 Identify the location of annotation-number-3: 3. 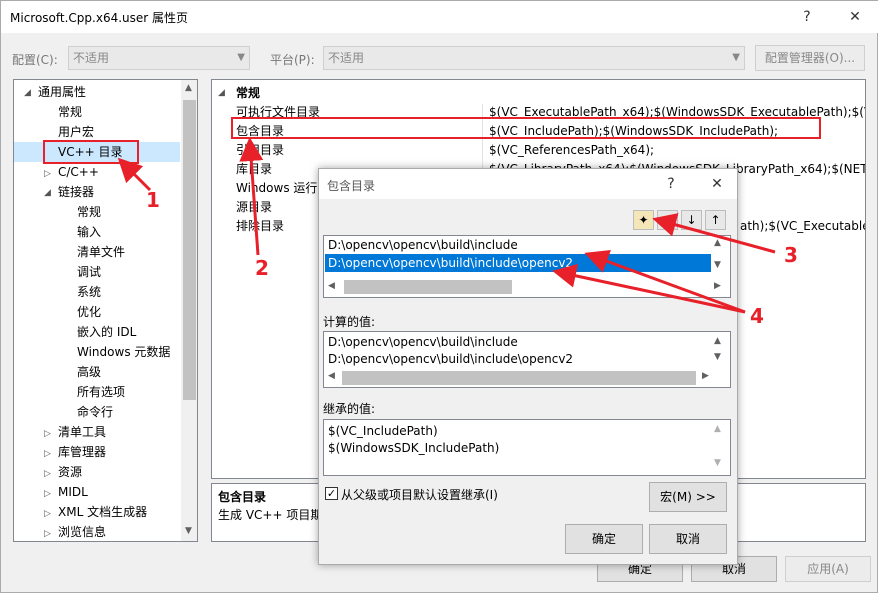
(791, 255).